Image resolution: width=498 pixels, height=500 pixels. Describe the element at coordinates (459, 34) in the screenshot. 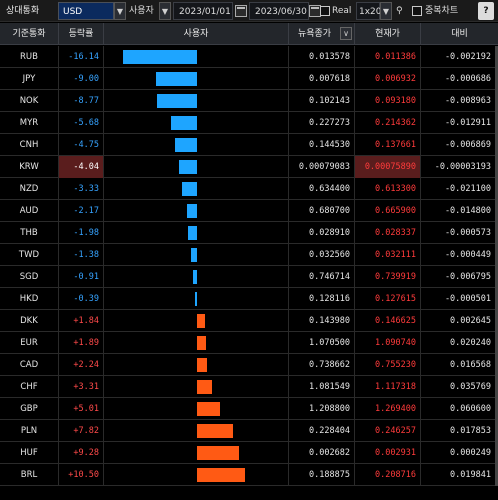

I see `col-header-change: 대비` at that location.